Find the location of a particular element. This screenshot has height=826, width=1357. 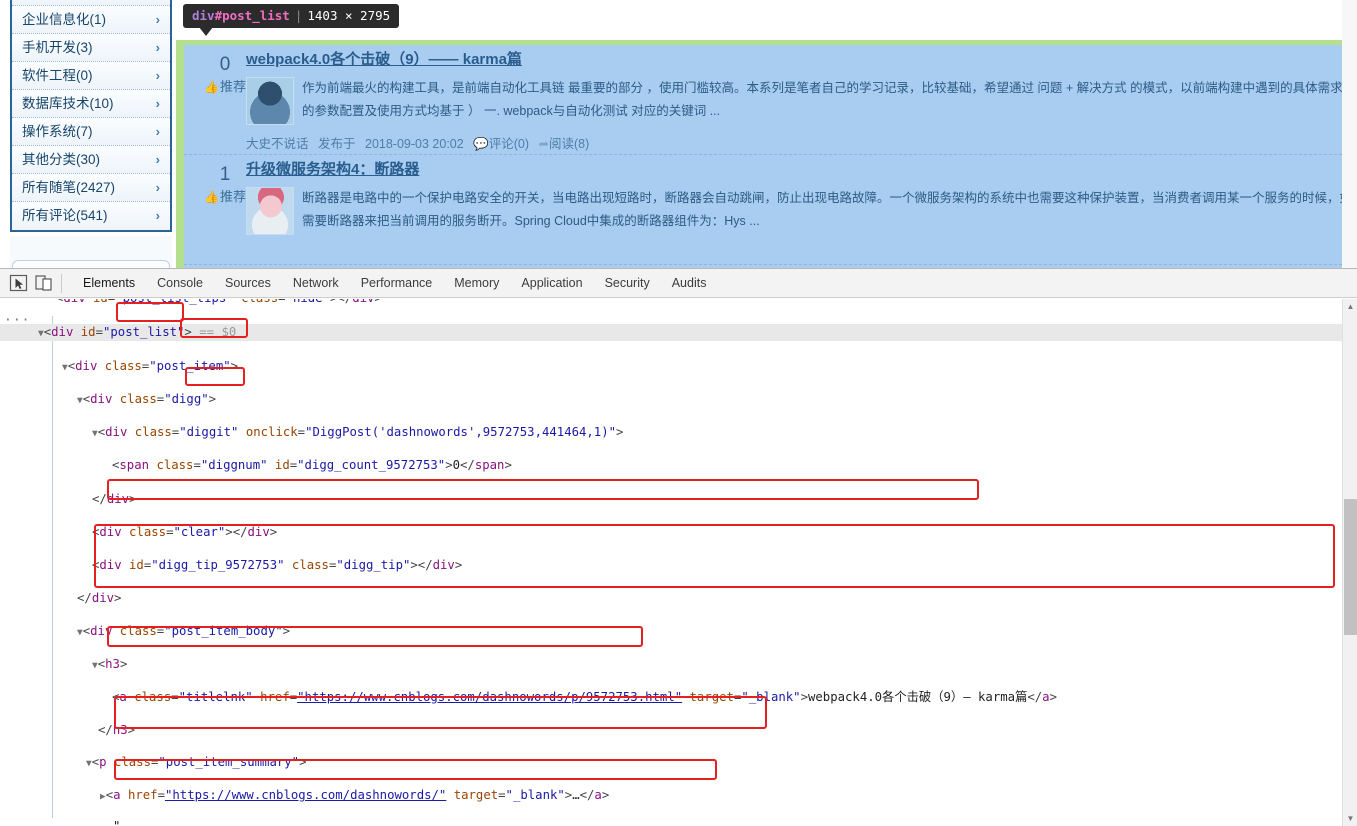

tab-console: Console is located at coordinates (180, 283).